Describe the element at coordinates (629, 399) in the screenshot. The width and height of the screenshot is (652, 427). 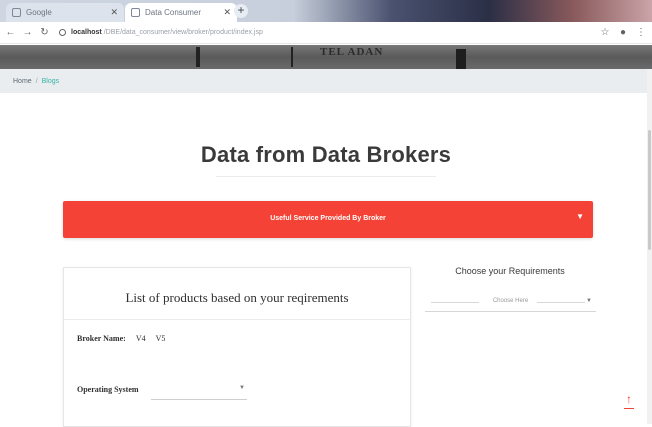
I see `arrow-up-icon: ↑` at that location.